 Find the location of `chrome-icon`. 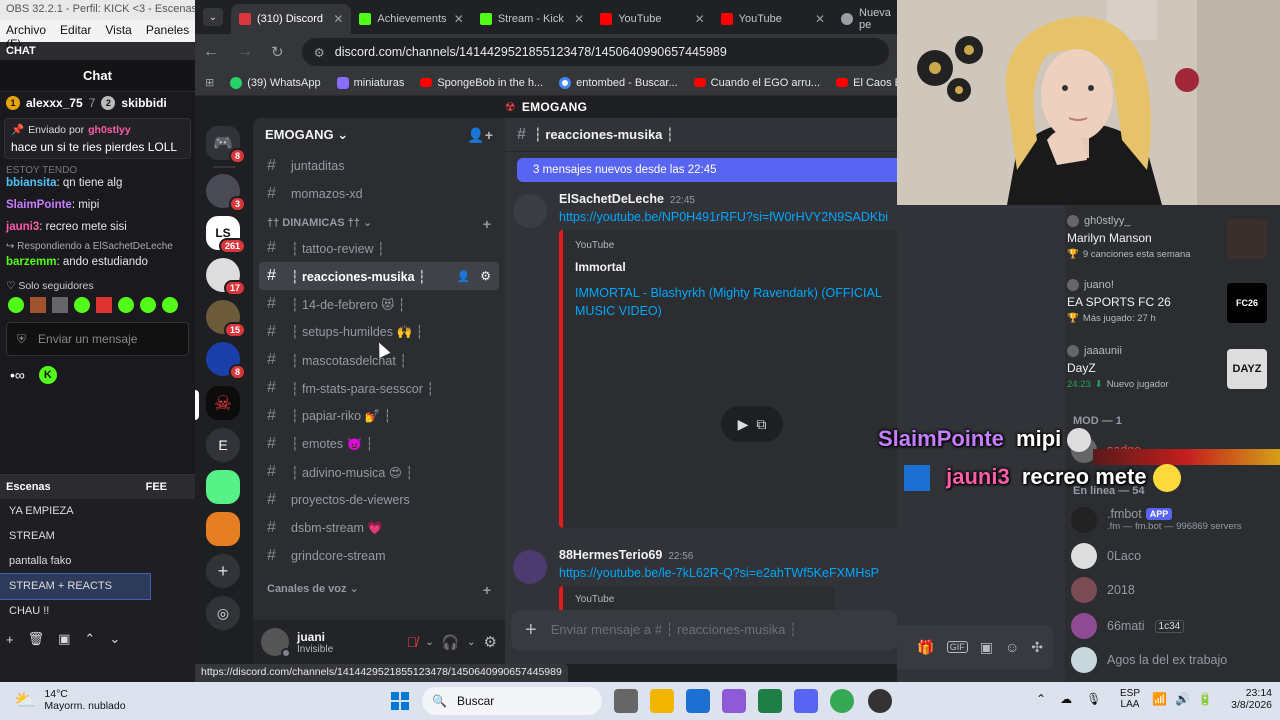

chrome-icon is located at coordinates (842, 701).